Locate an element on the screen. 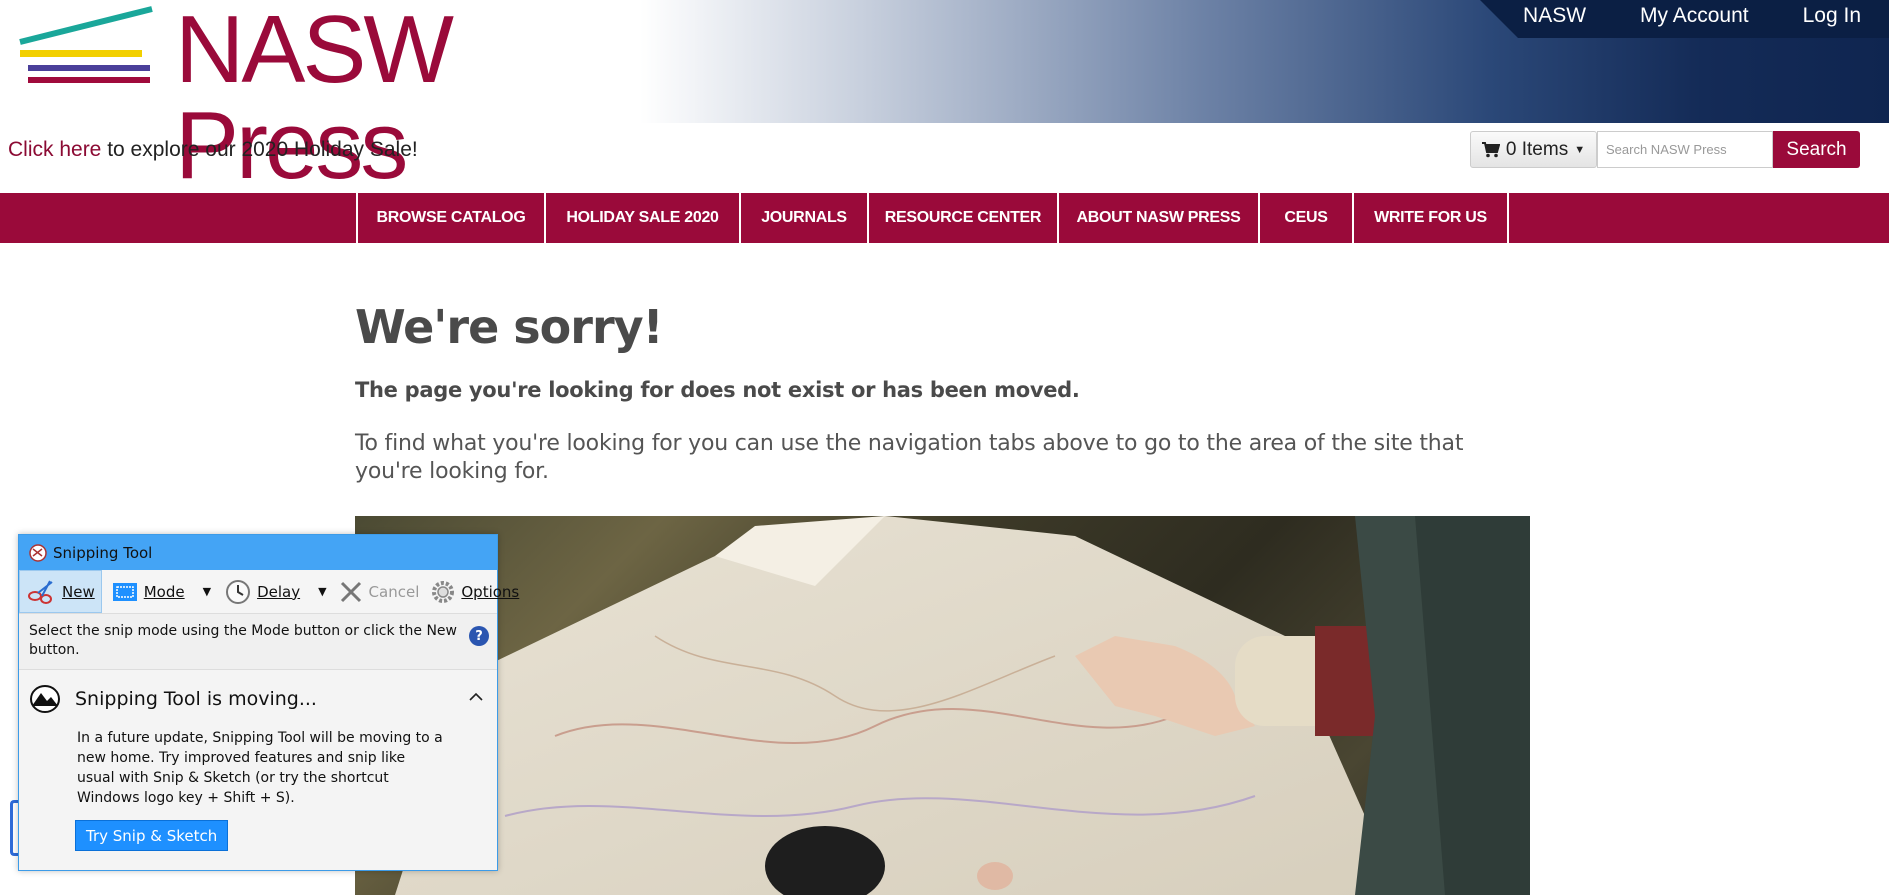 The height and width of the screenshot is (895, 1889). snipping-toolbar: New Mode ▼ Delay ▼ Cancel Options is located at coordinates (269, 591).